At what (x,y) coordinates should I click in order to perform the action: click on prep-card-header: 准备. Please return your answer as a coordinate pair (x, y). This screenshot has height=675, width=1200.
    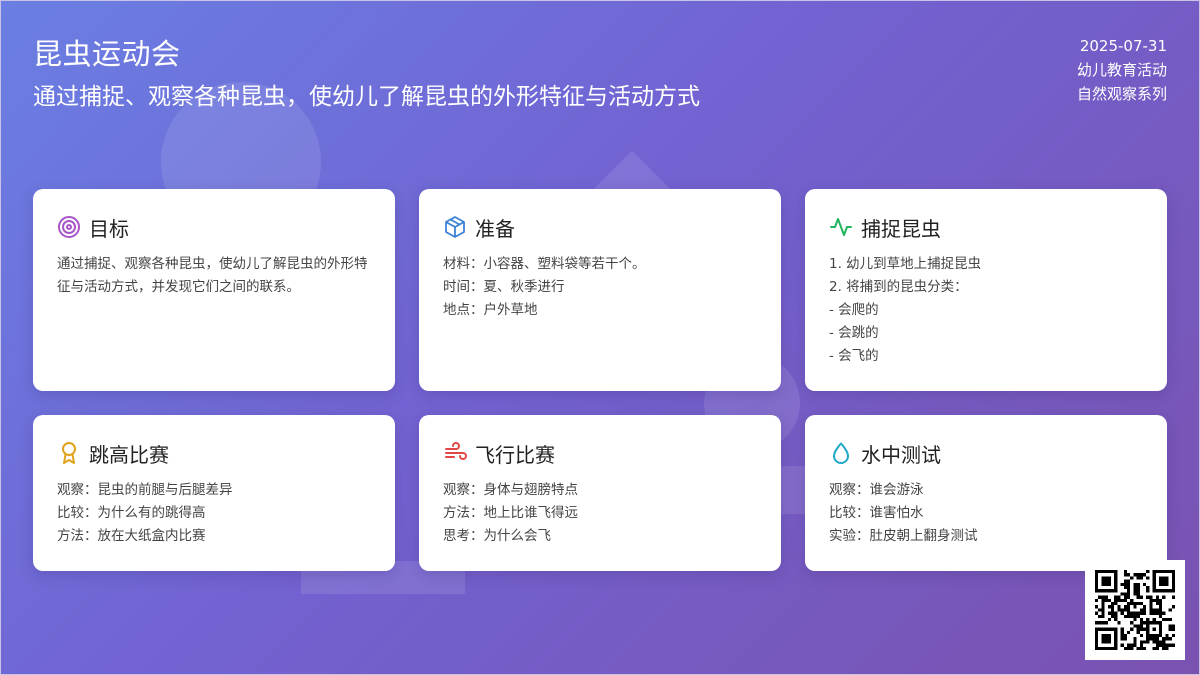
    Looking at the image, I should click on (600, 227).